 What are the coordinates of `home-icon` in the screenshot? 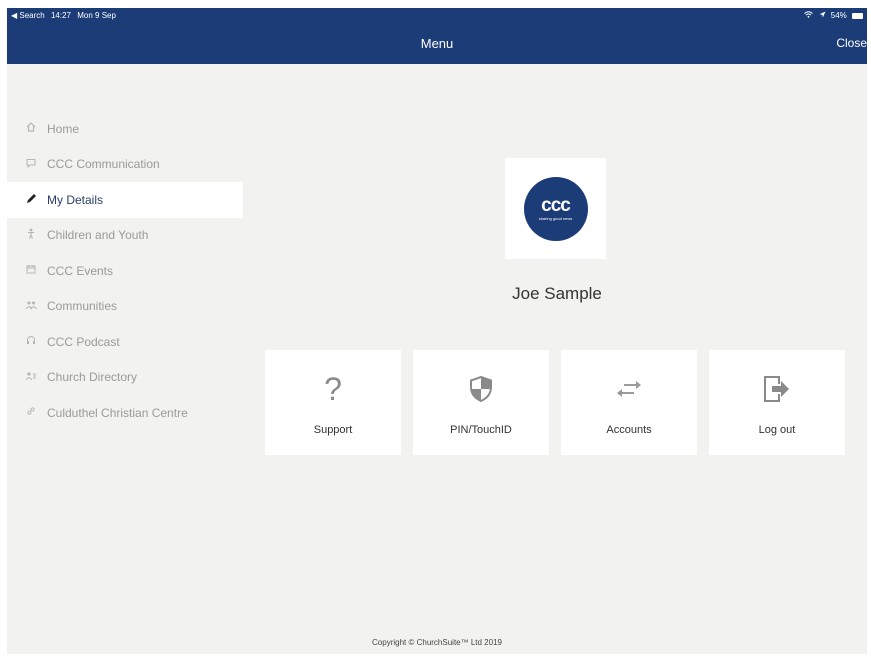 It's located at (31, 128).